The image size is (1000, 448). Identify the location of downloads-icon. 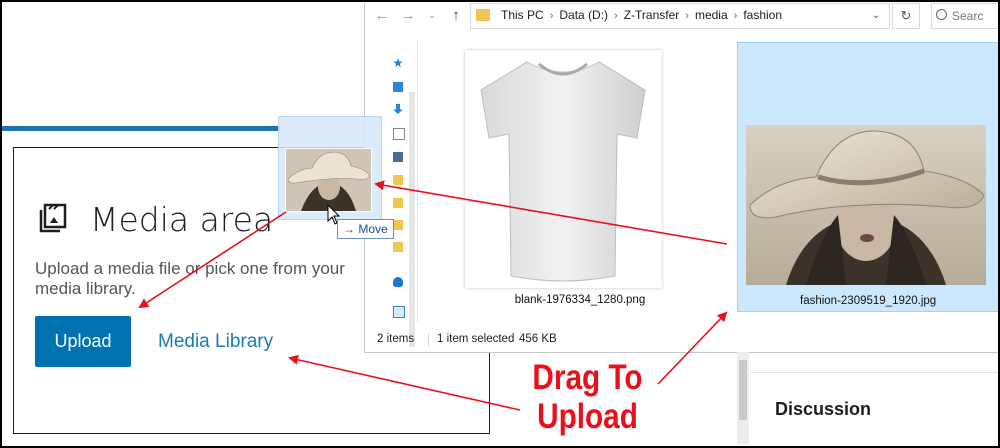
(398, 109).